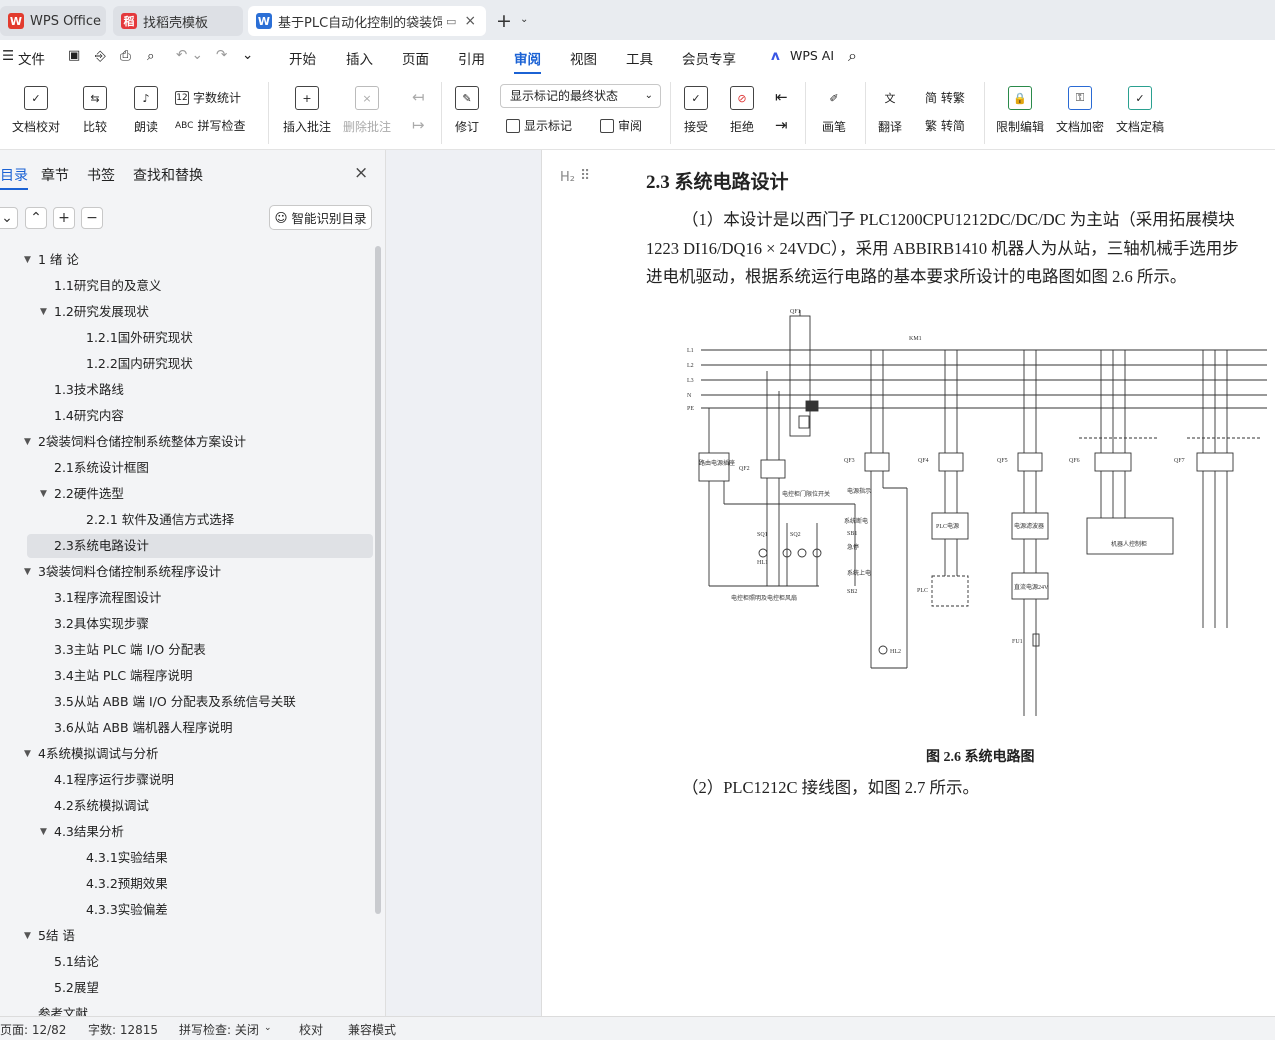  What do you see at coordinates (367, 21) in the screenshot?
I see `tab-document: W 基于PLC自动化控制的袋装饲料 ▭ ×` at bounding box center [367, 21].